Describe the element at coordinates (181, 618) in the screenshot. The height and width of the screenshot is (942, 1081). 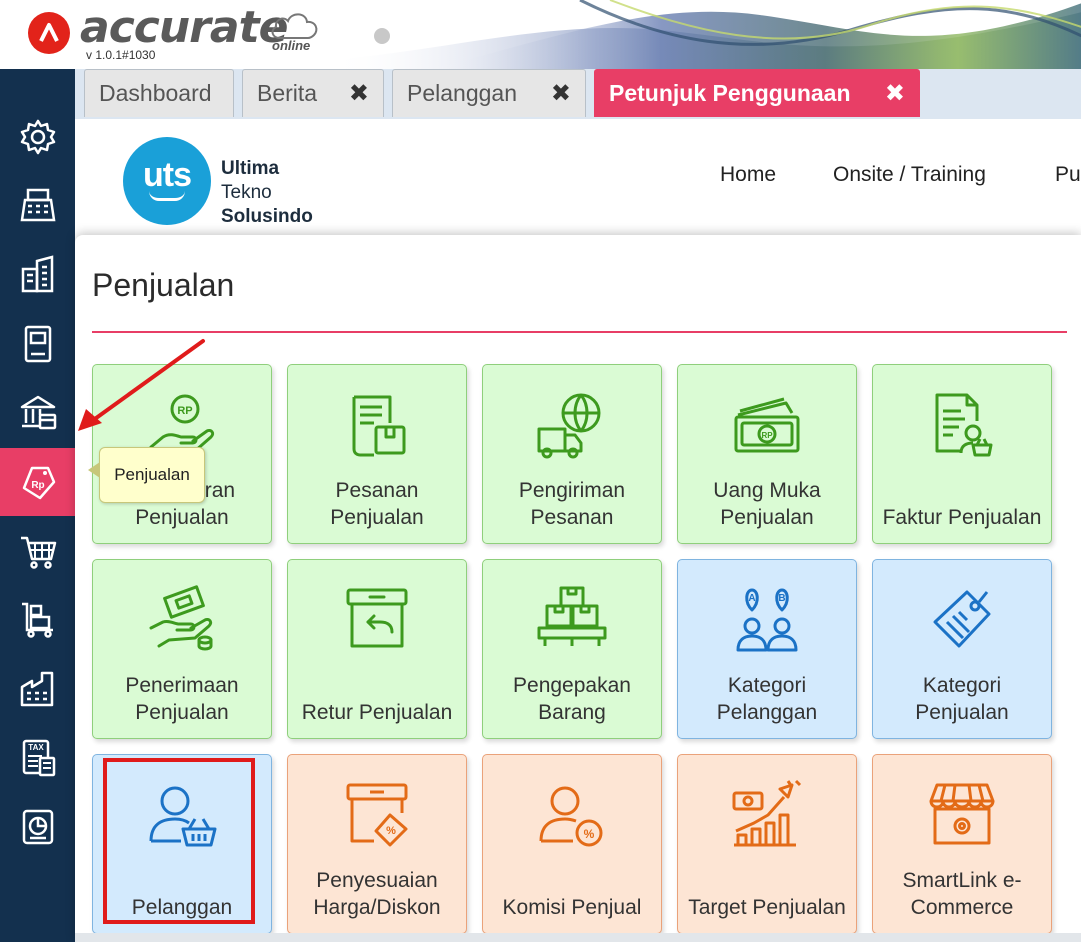
I see `hand-money-icon` at that location.